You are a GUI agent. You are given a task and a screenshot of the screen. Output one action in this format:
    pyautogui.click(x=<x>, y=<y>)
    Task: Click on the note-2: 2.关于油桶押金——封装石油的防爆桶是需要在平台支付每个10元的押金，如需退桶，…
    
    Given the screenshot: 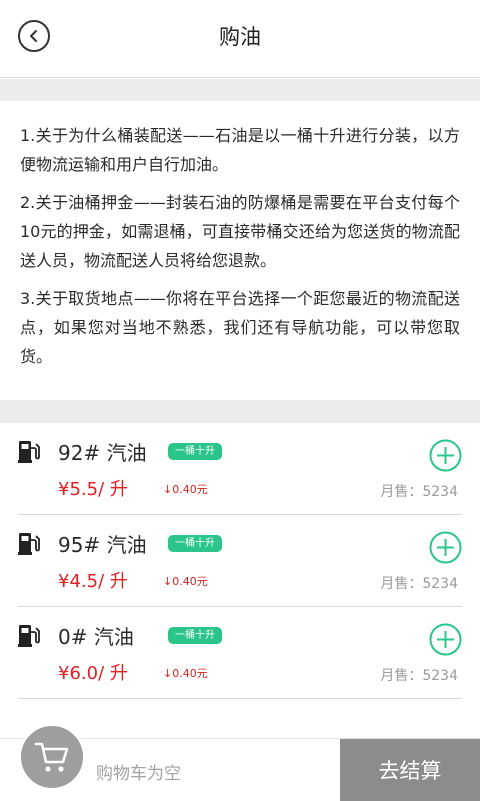 What is the action you would take?
    pyautogui.click(x=240, y=231)
    